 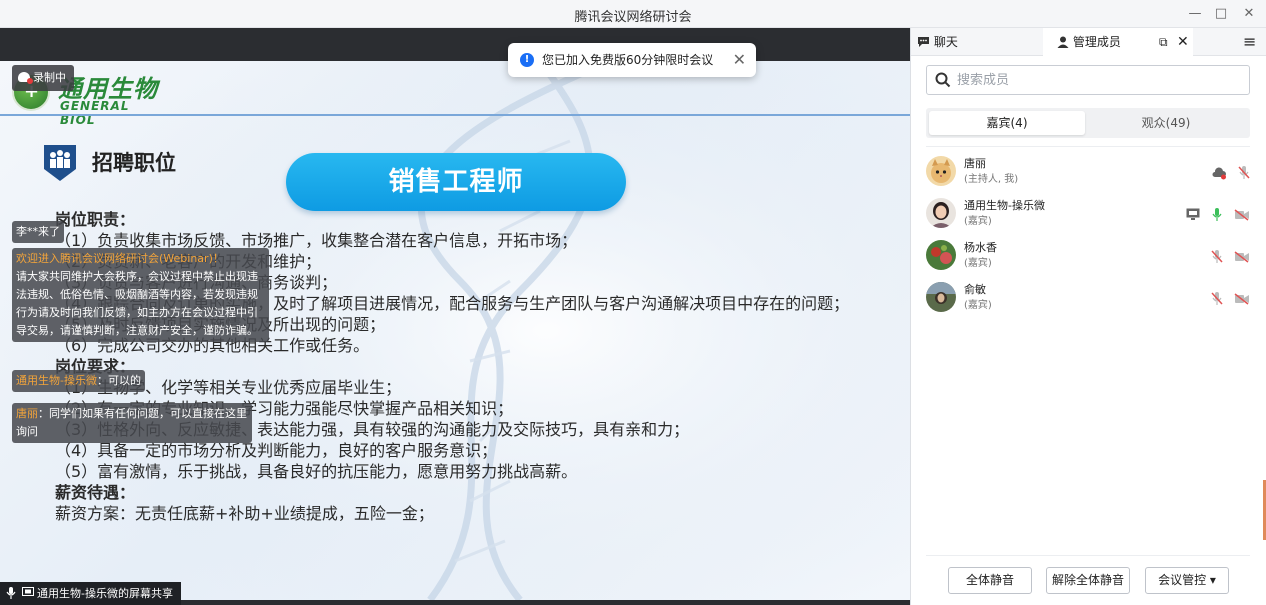 I want to click on meeting-control-dropdown: 会议管控 ▾, so click(x=1187, y=580).